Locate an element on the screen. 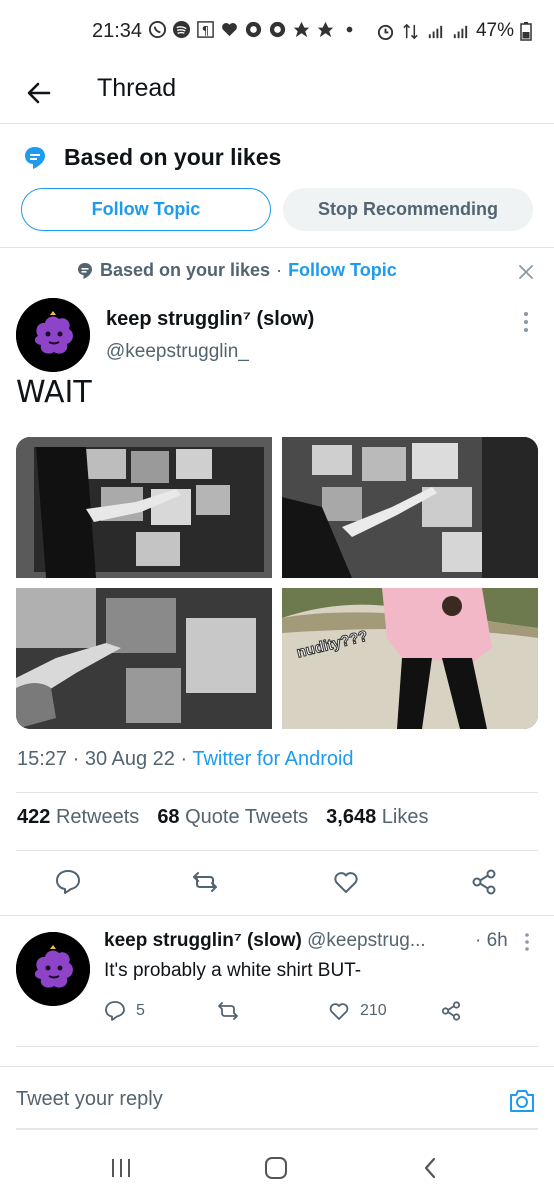  likes-count: 3,648 is located at coordinates (351, 817).